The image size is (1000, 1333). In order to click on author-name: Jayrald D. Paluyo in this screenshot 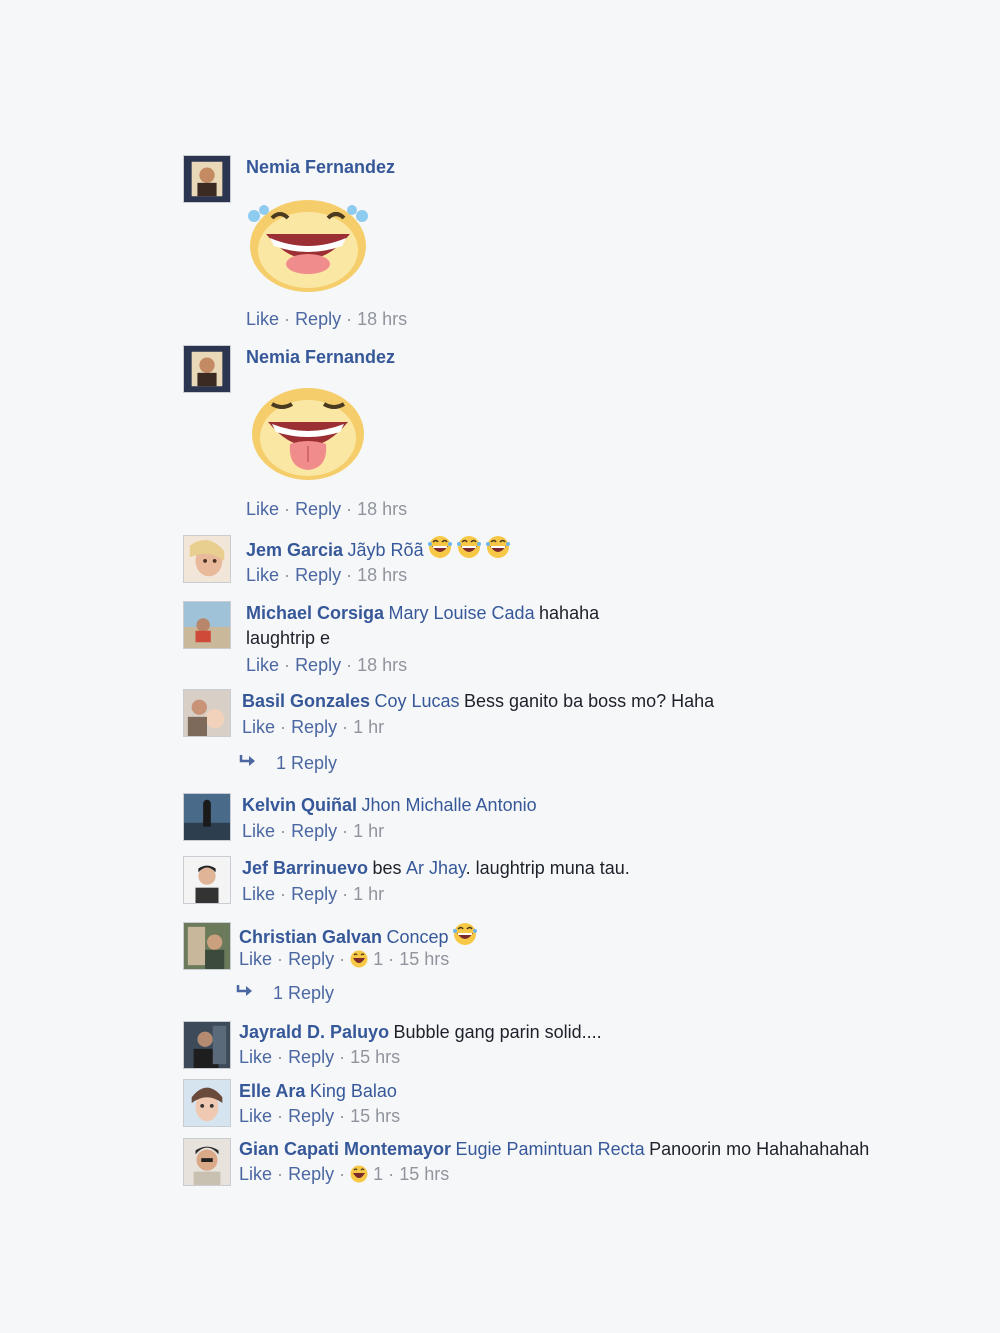, I will do `click(314, 1032)`.